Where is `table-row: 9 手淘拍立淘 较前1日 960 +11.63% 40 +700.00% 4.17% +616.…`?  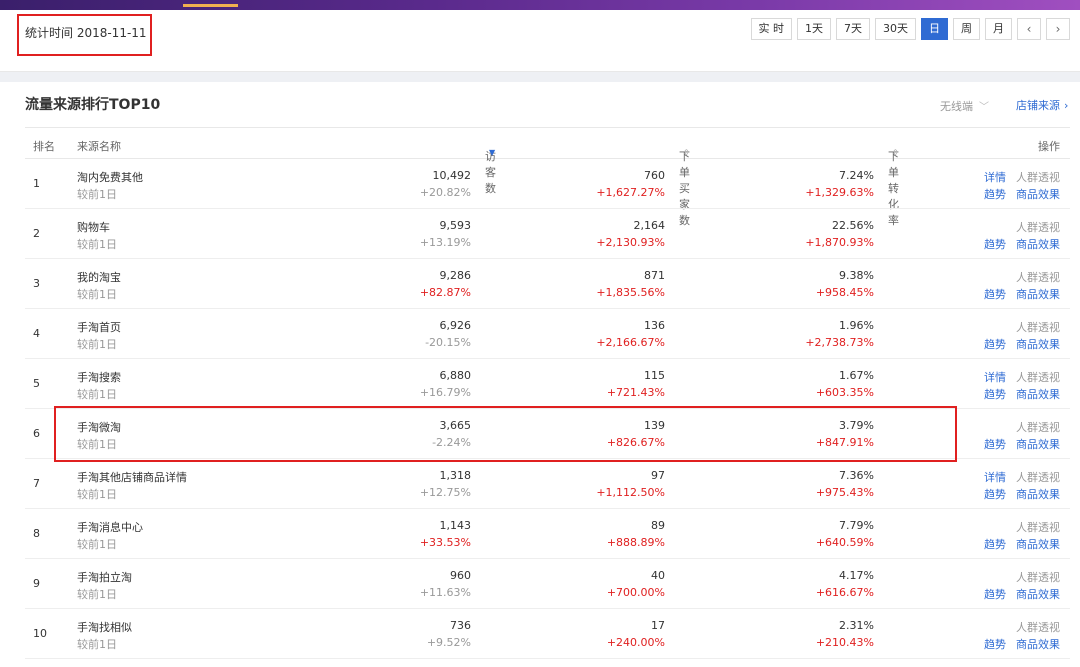
table-row: 9 手淘拍立淘 较前1日 960 +11.63% 40 +700.00% 4.17% +616.… is located at coordinates (547, 584).